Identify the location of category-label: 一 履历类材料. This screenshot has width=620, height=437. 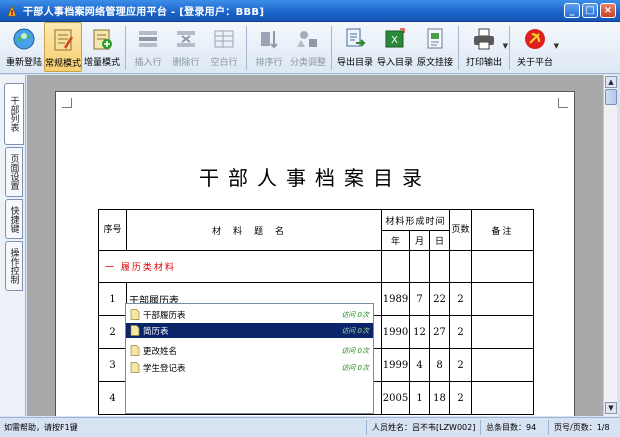
(240, 266).